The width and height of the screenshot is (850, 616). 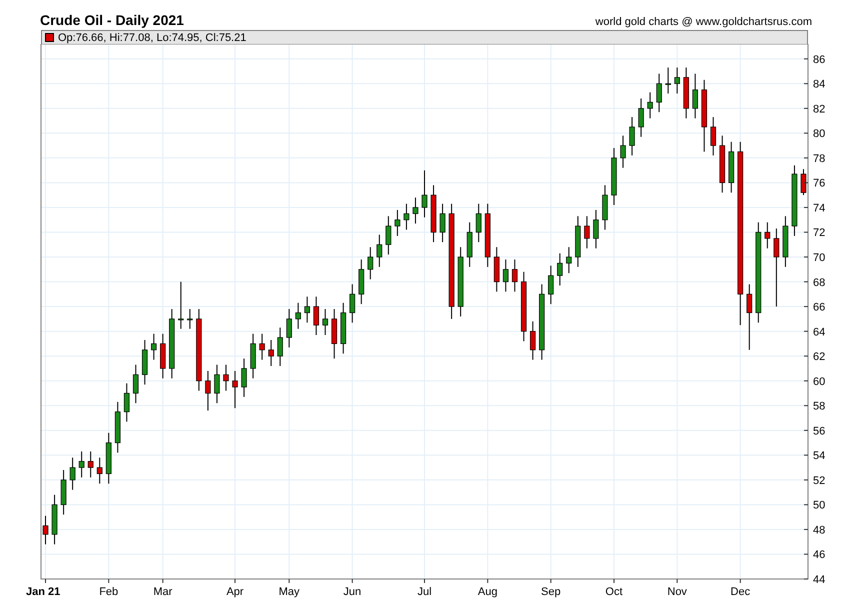 I want to click on x-tick-label: Nov, so click(x=677, y=592).